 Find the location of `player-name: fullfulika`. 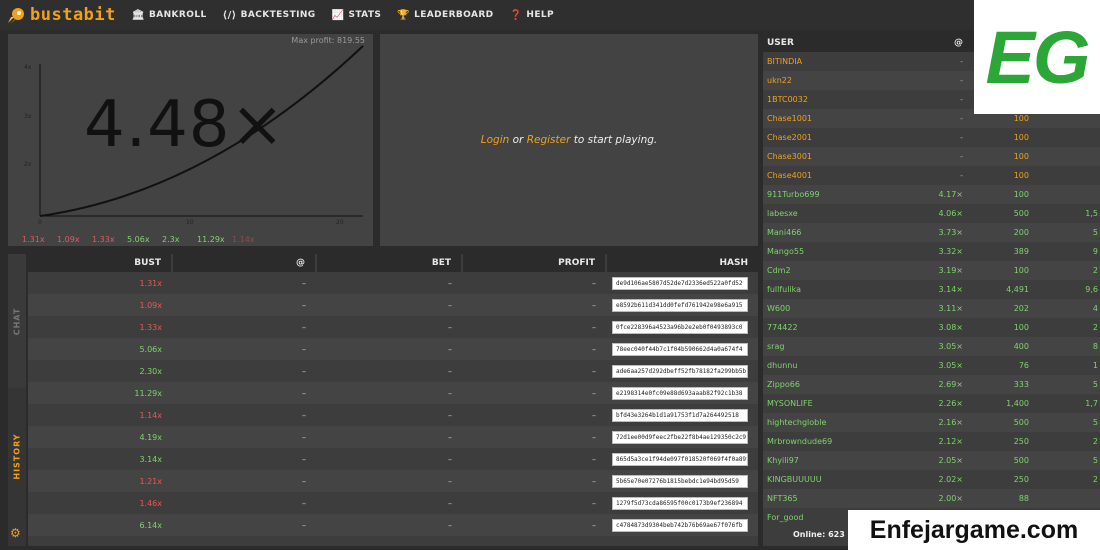

player-name: fullfulika is located at coordinates (835, 289).